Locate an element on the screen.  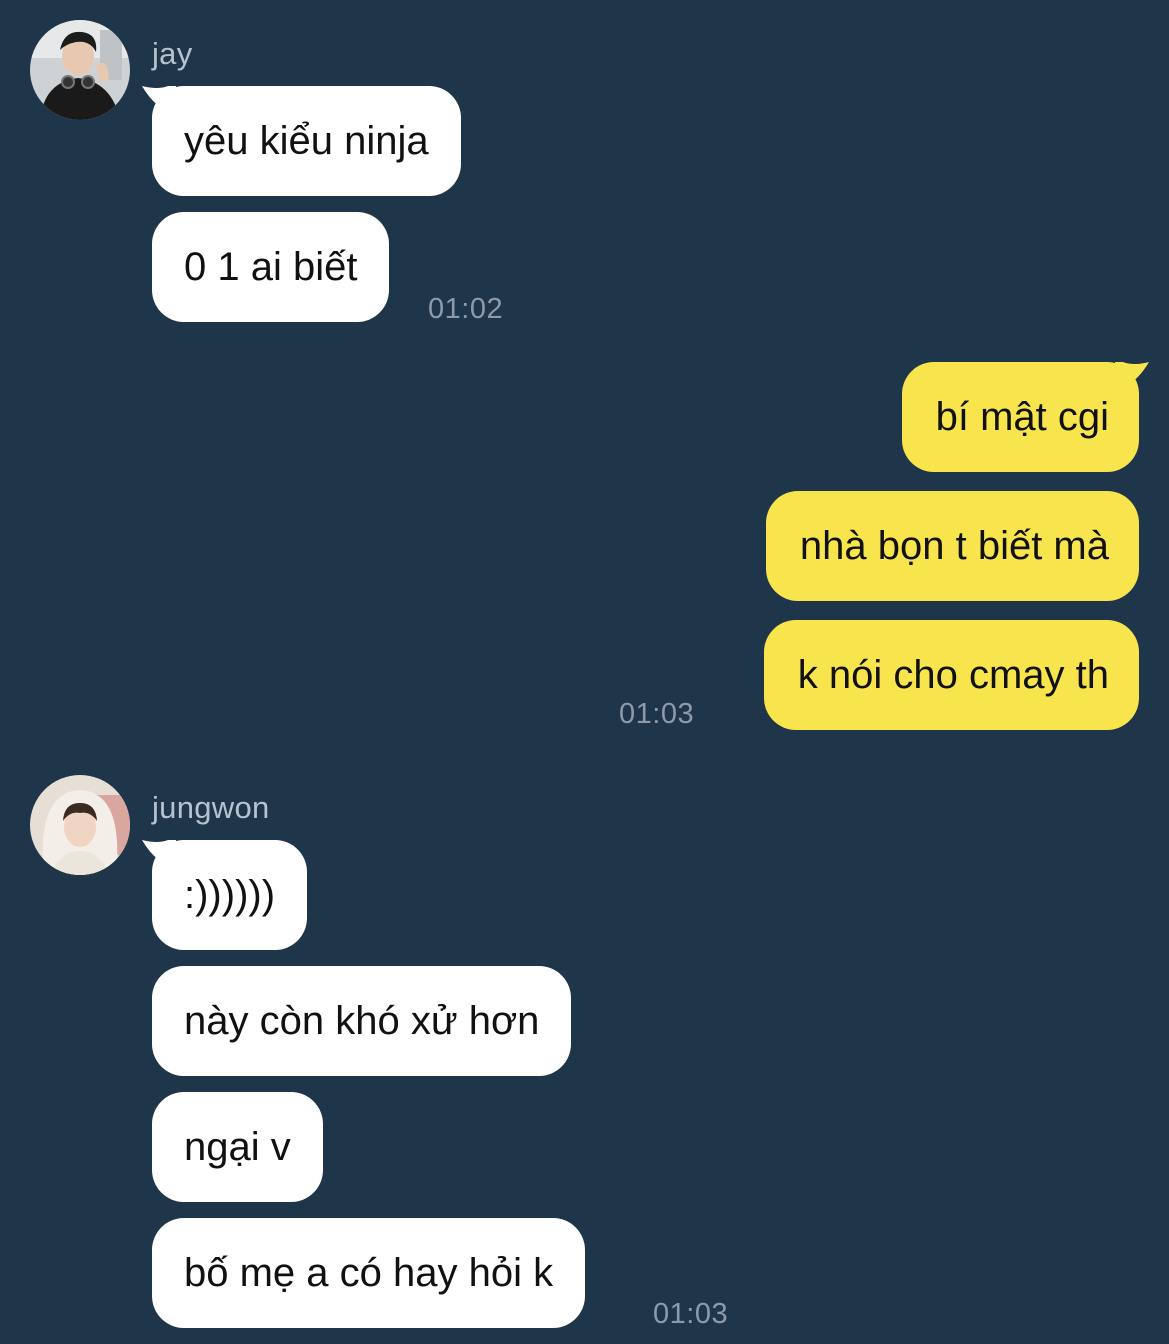
message-bubble-me-1: bí mật cgi is located at coordinates (1025, 417).